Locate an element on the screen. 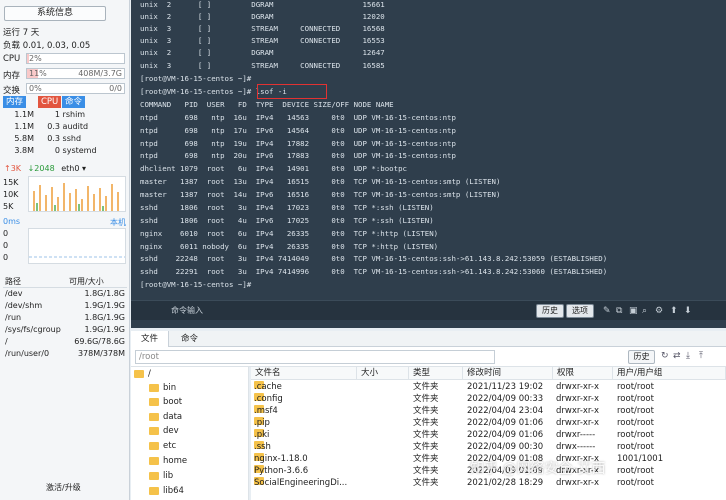 The width and height of the screenshot is (726, 500). bottom-tabs: 文件 命令 is located at coordinates (428, 339).